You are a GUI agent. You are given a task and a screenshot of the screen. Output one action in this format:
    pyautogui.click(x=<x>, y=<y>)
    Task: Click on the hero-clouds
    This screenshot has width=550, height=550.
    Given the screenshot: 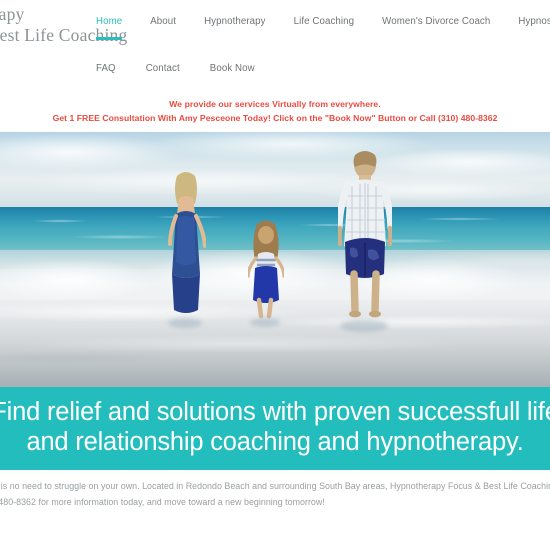 What is the action you would take?
    pyautogui.click(x=275, y=170)
    